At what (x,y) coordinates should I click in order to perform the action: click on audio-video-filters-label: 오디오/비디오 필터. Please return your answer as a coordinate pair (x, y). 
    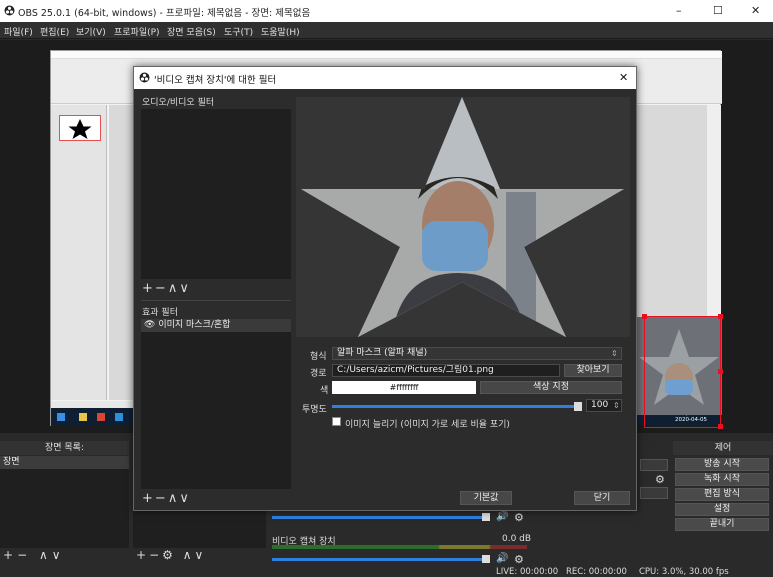
    Looking at the image, I should click on (178, 103).